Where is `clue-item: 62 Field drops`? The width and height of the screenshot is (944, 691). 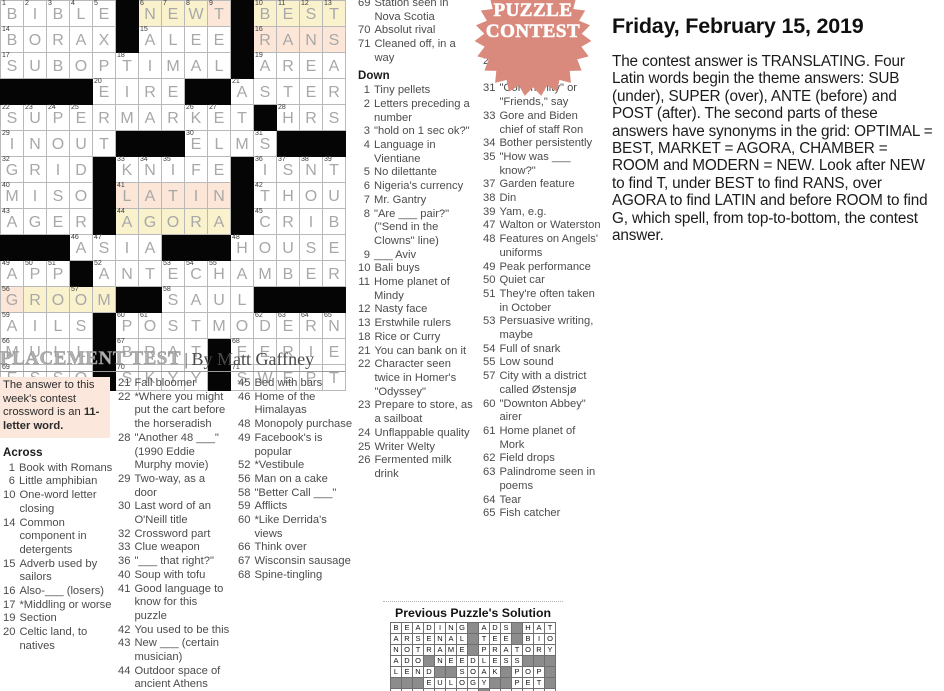 clue-item: 62 Field drops is located at coordinates (542, 459).